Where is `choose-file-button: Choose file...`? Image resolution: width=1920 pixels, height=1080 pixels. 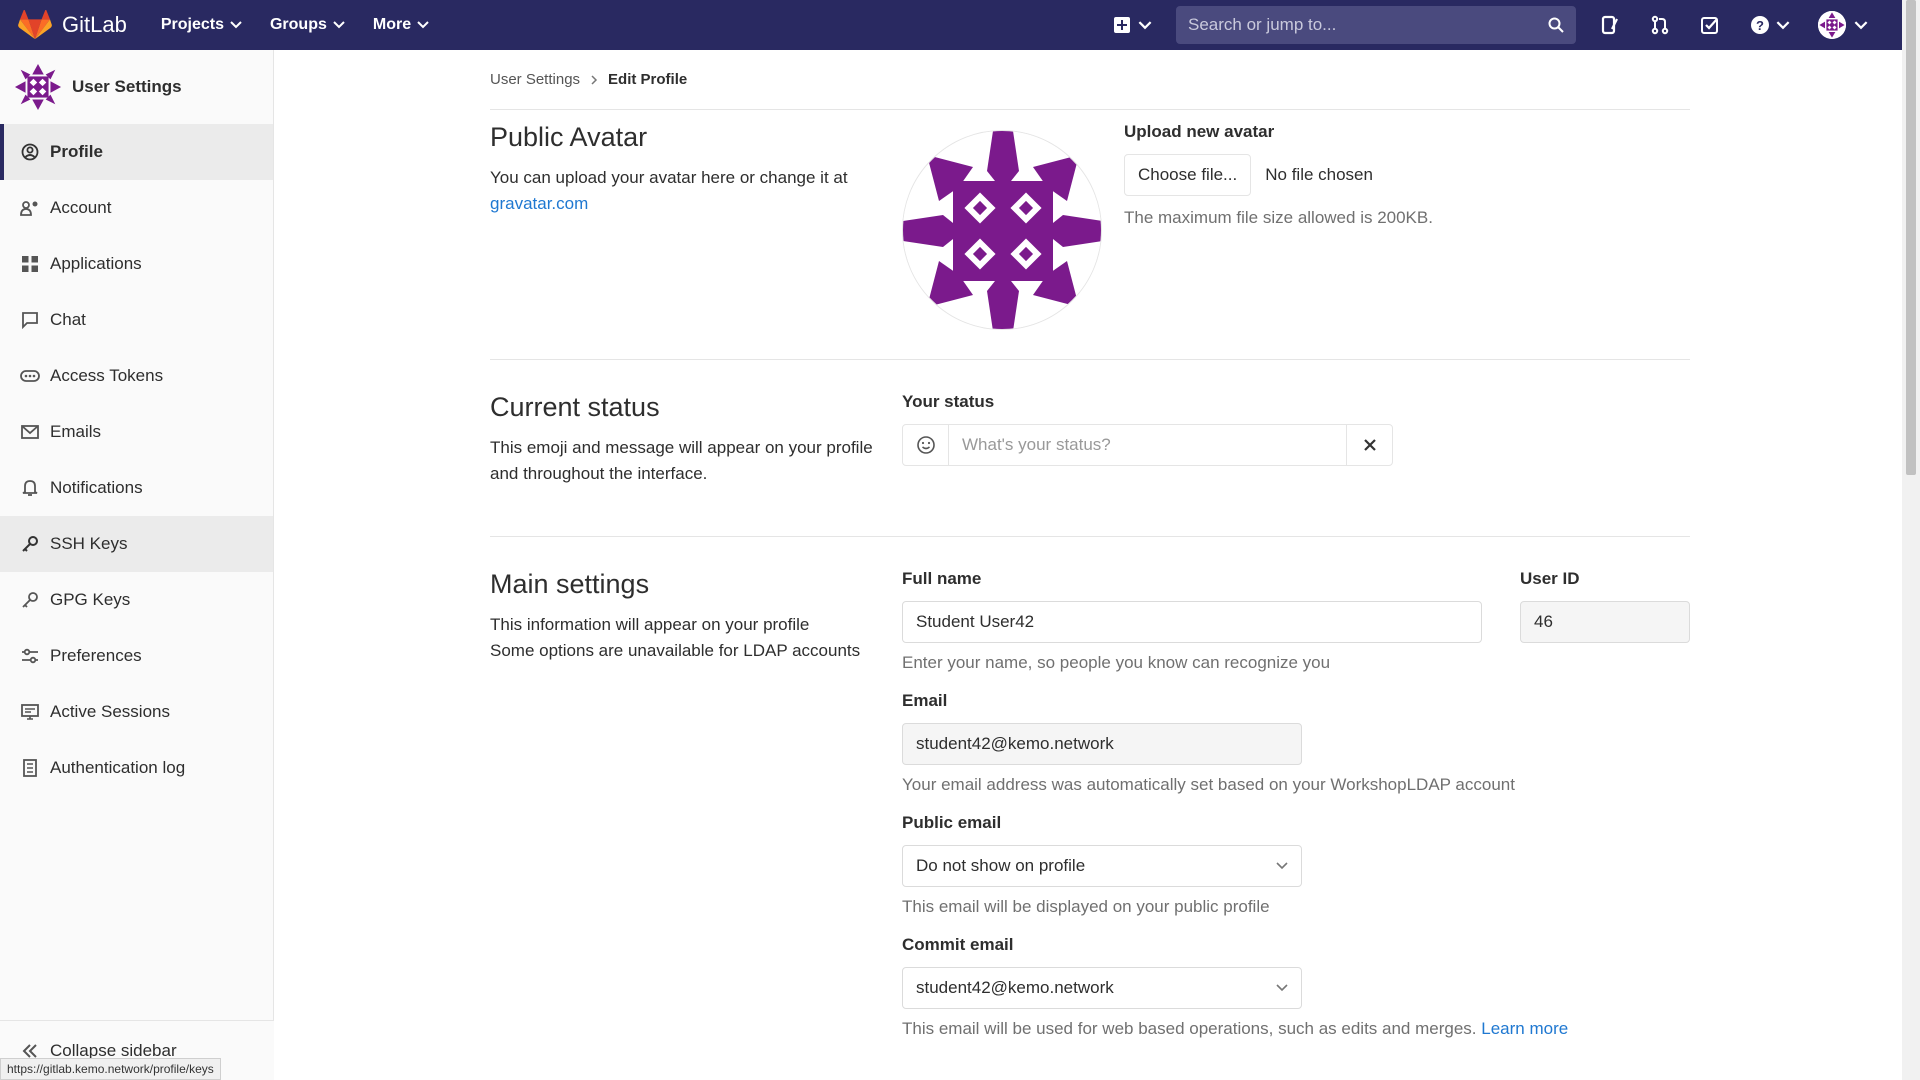
choose-file-button: Choose file... is located at coordinates (1188, 175).